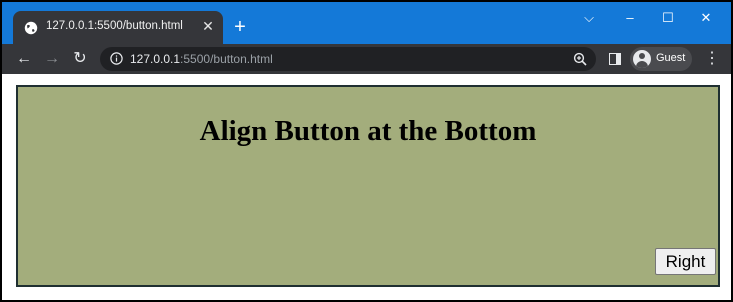 The width and height of the screenshot is (733, 302). I want to click on tab-active: 127.0.0.1:5500/button.html ✕, so click(118, 27).